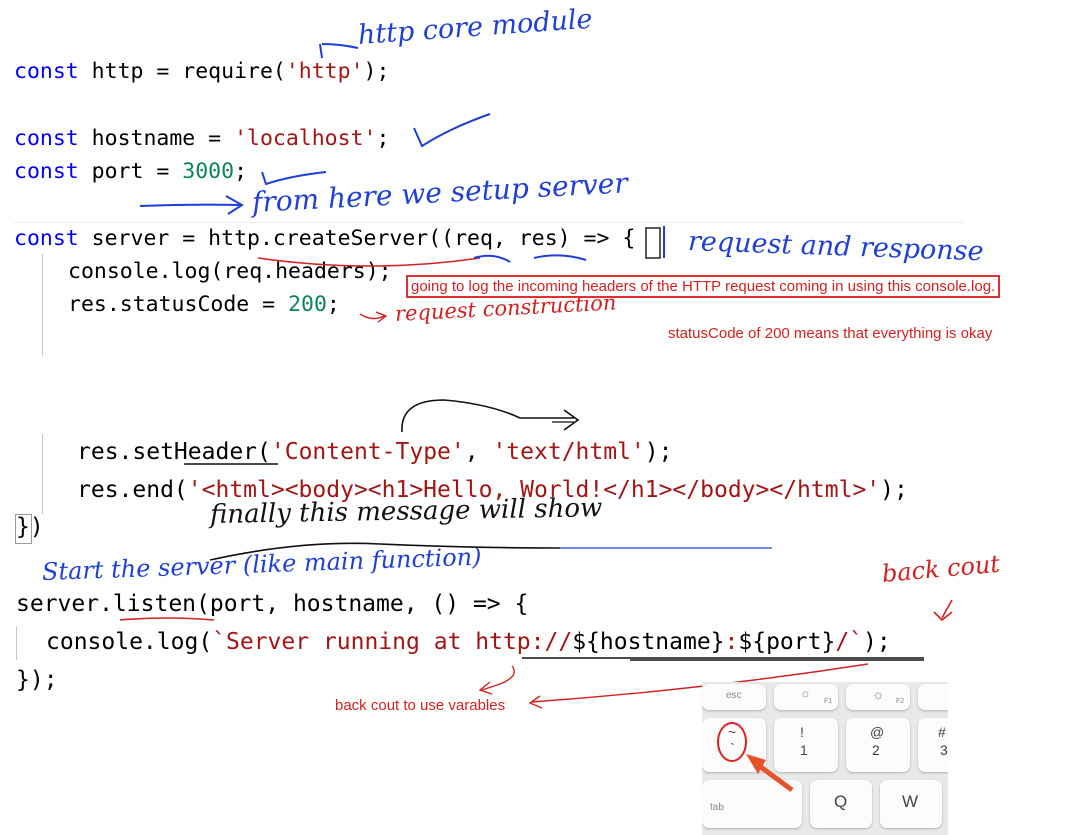  I want to click on code-line-listen: server.listen(port, hostname, () => {, so click(272, 604).